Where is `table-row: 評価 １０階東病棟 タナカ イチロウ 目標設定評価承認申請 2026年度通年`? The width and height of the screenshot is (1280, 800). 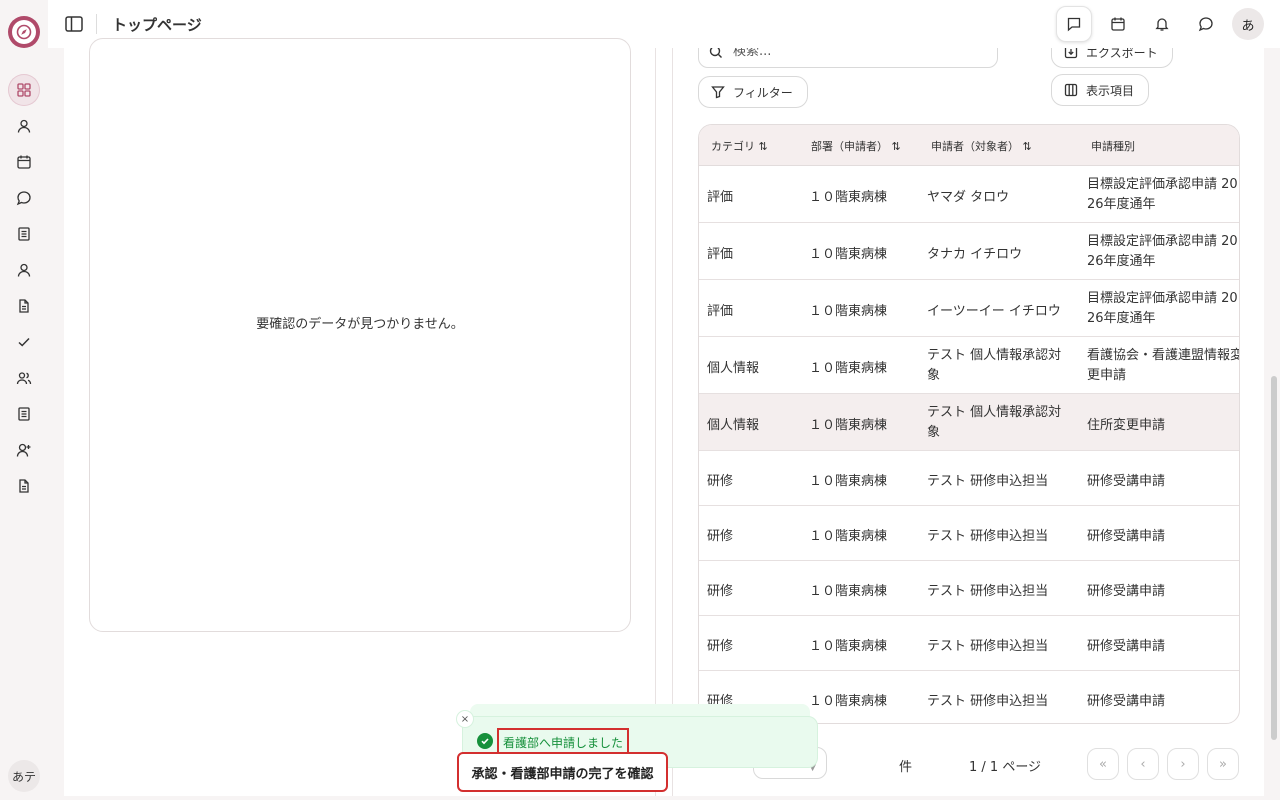
table-row: 評価 １０階東病棟 タナカ イチロウ 目標設定評価承認申請 2026年度通年 is located at coordinates (969, 251).